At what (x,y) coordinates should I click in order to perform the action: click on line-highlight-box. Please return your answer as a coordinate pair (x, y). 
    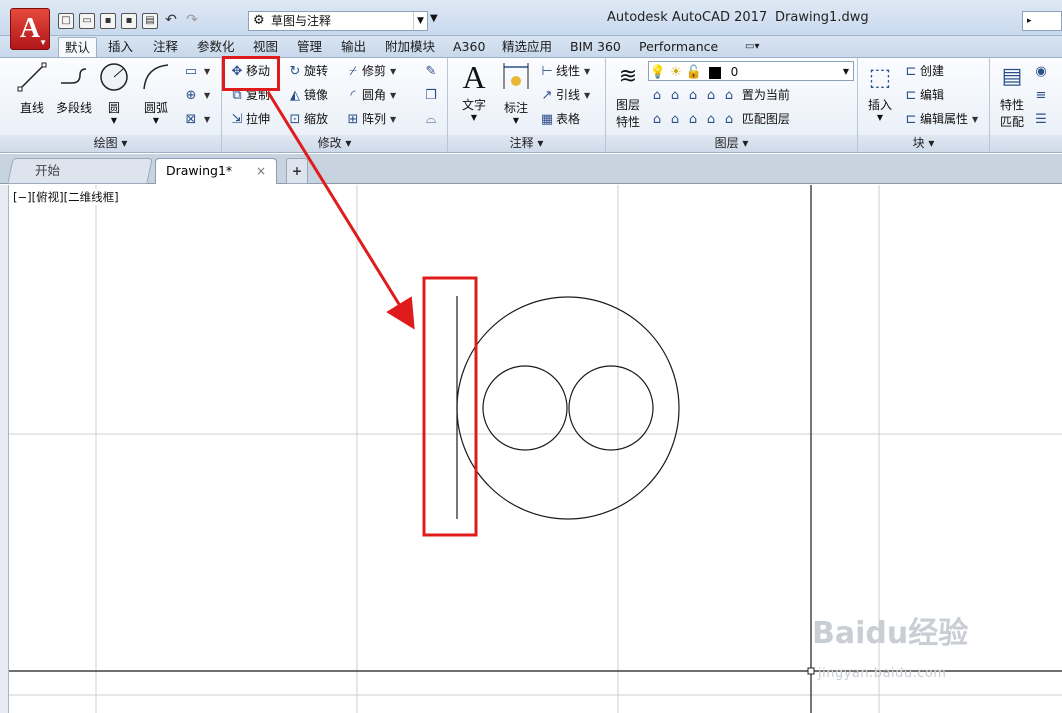
    Looking at the image, I should click on (450, 406).